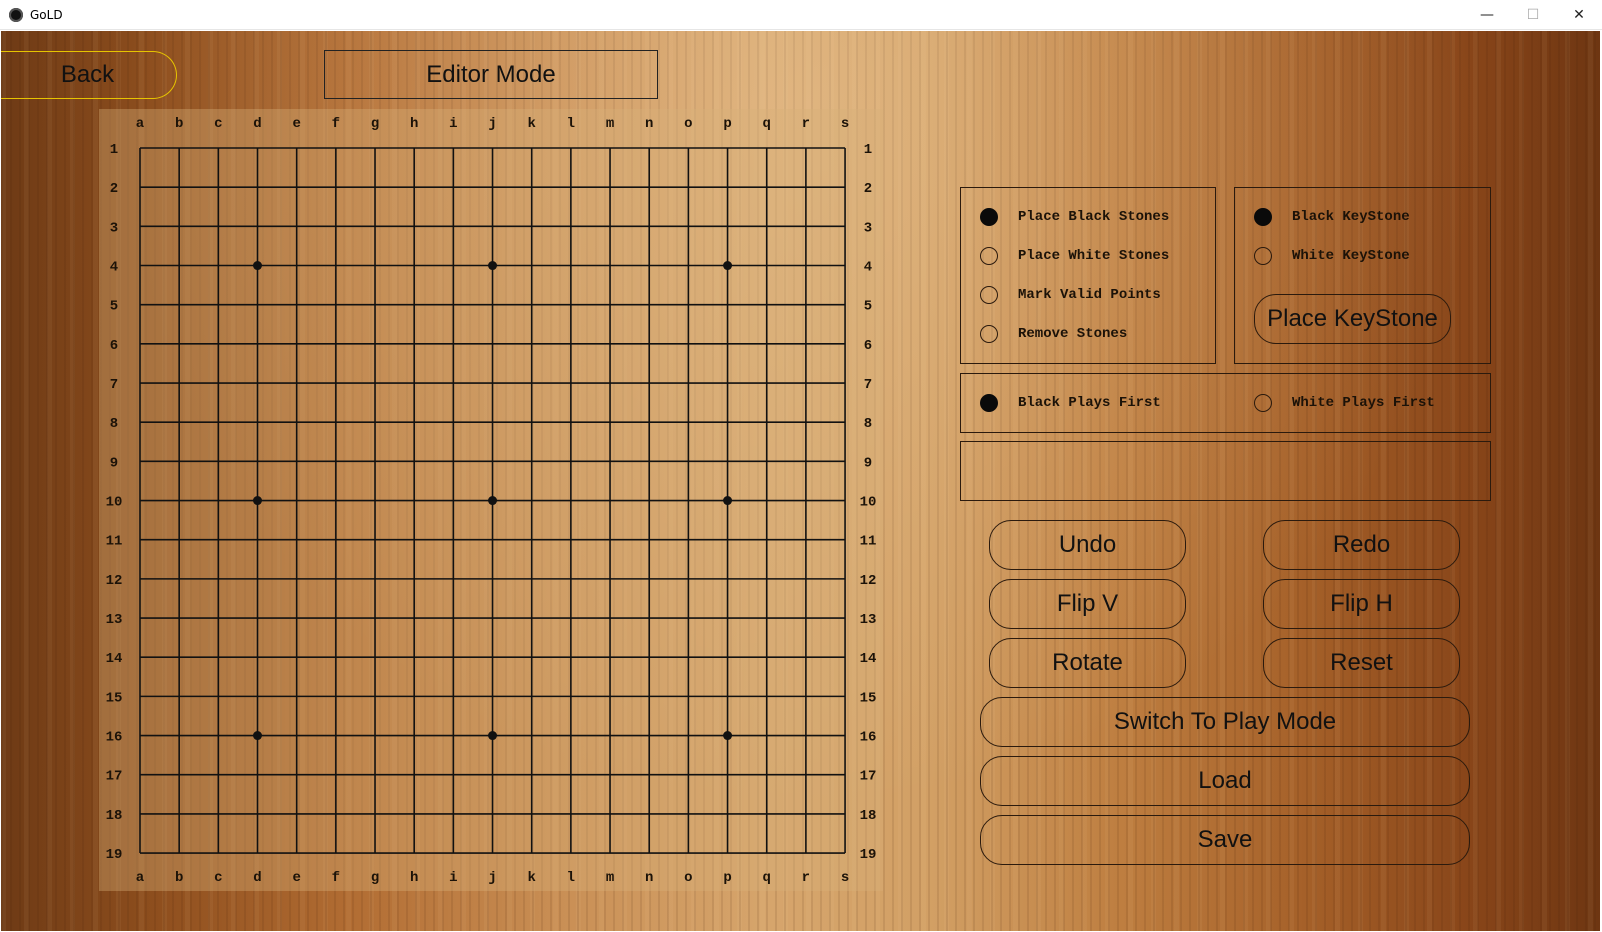 This screenshot has height=932, width=1602. What do you see at coordinates (868, 268) in the screenshot?
I see `row-label-right: 4` at bounding box center [868, 268].